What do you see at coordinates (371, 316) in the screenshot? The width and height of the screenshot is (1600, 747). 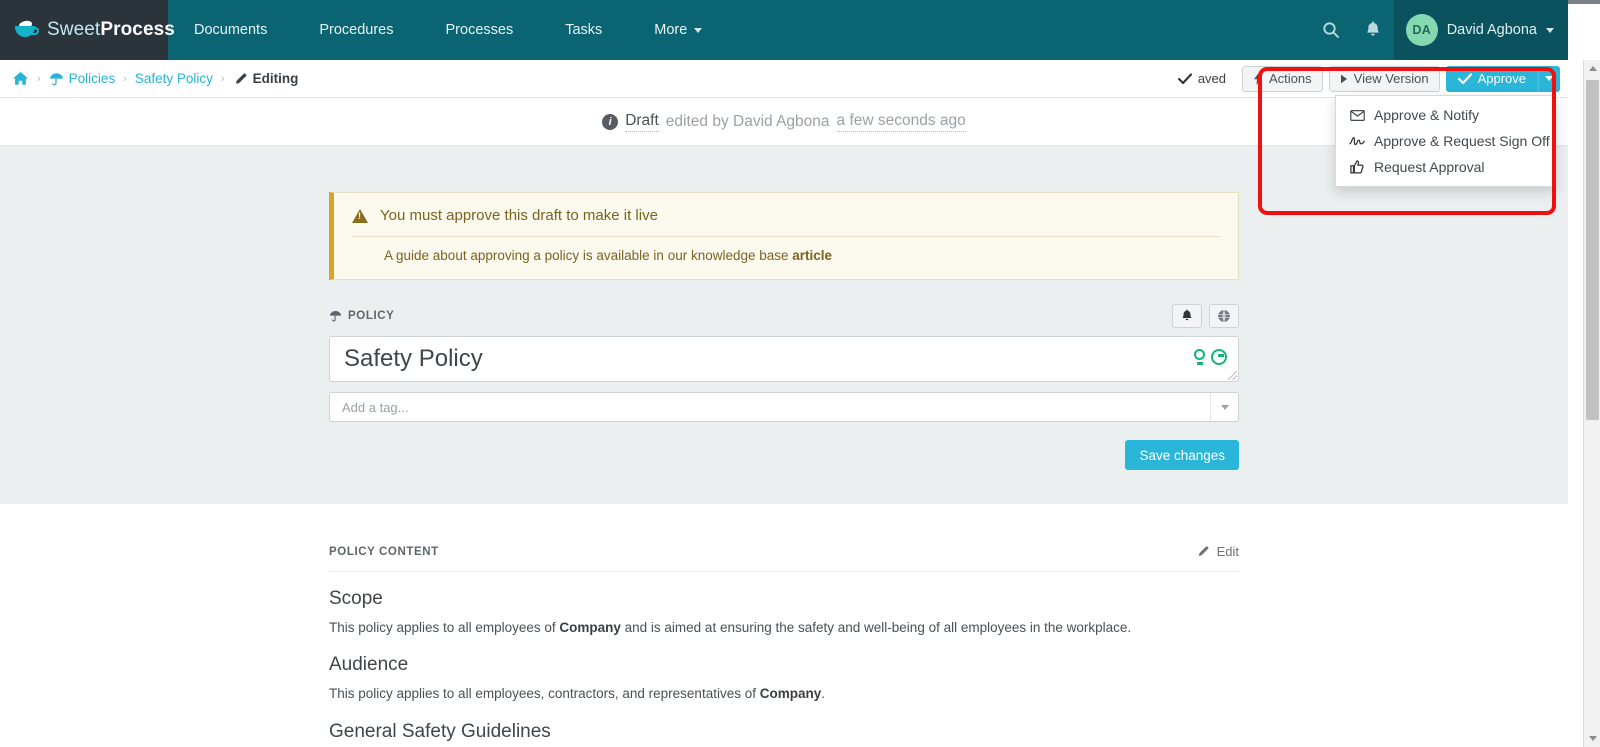 I see `policy-label: POLICY` at bounding box center [371, 316].